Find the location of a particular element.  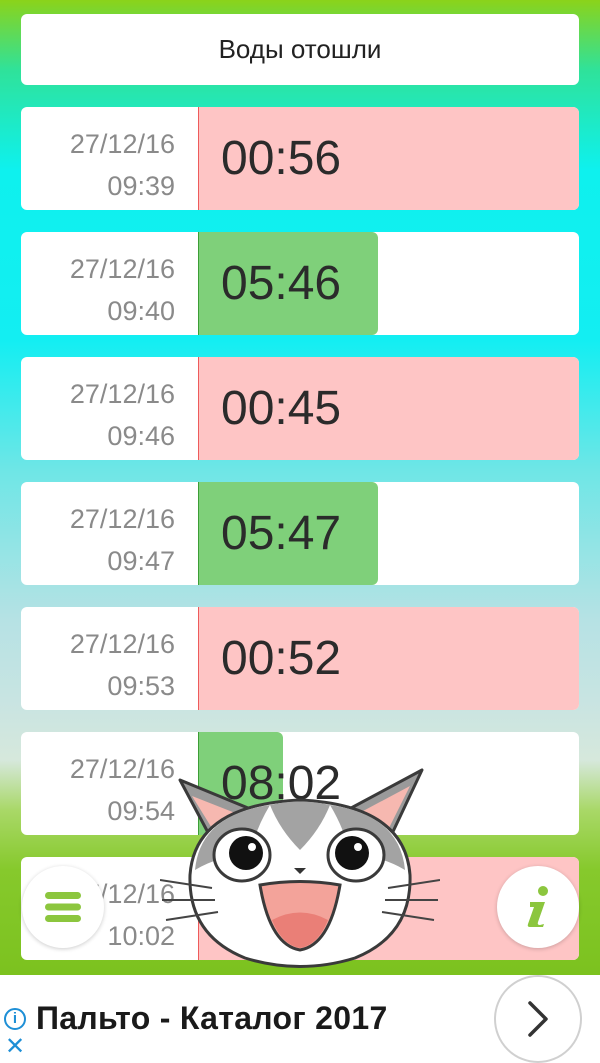

row-time: 09:54 is located at coordinates (141, 811).